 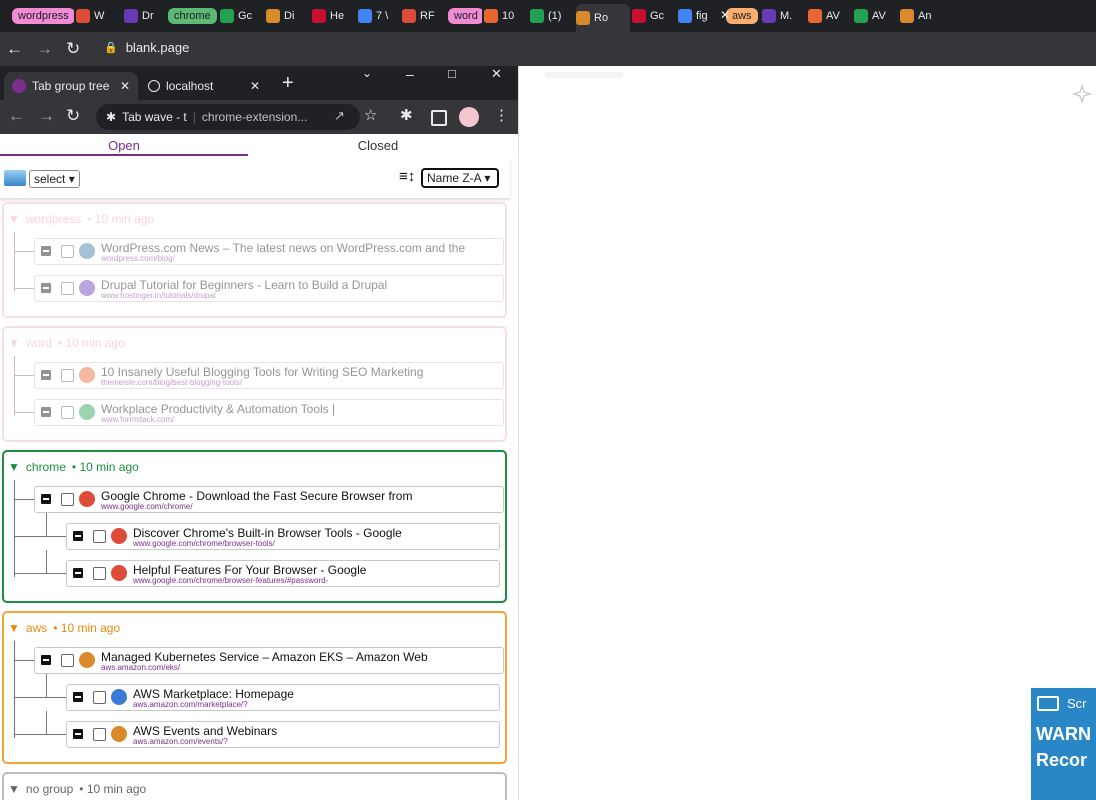 What do you see at coordinates (312, 731) in the screenshot?
I see `tab-title: AWS Events and Webinars` at bounding box center [312, 731].